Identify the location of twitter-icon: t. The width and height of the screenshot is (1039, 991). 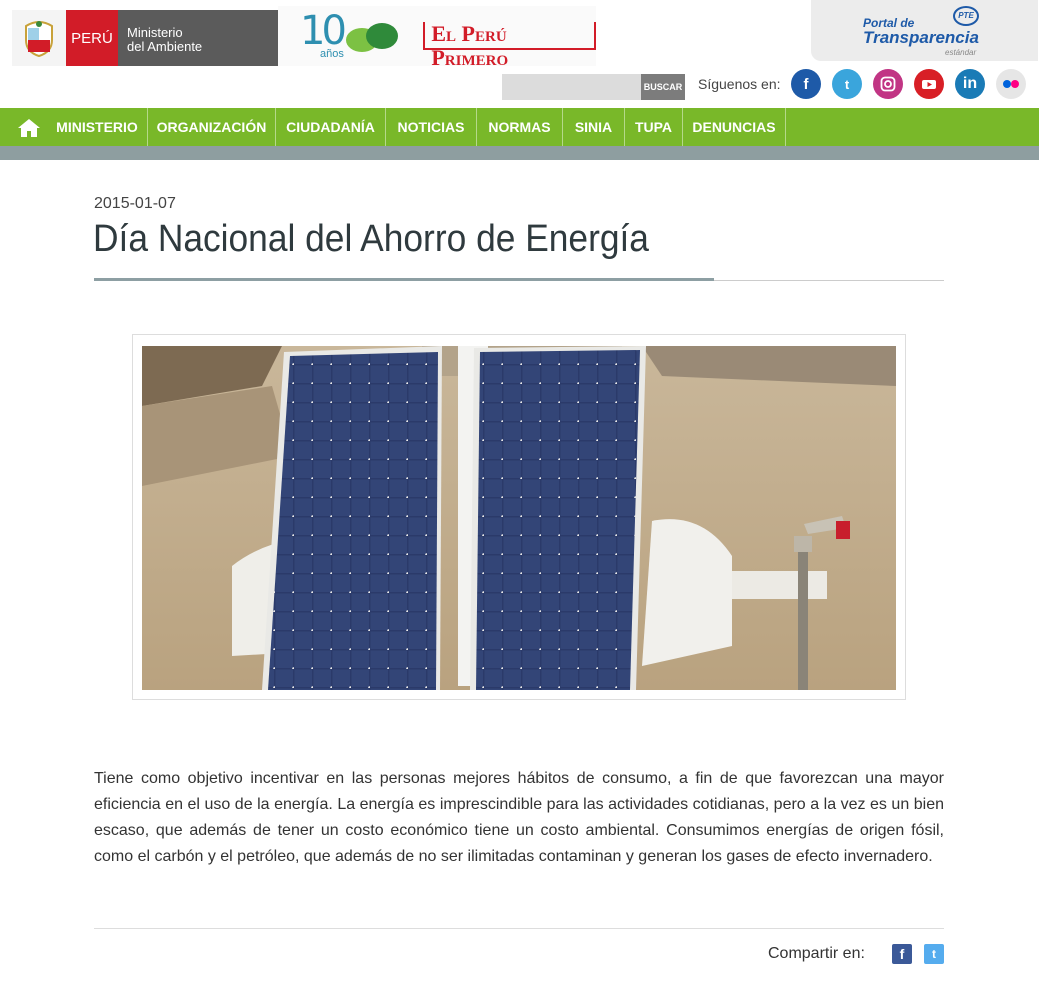
(847, 84).